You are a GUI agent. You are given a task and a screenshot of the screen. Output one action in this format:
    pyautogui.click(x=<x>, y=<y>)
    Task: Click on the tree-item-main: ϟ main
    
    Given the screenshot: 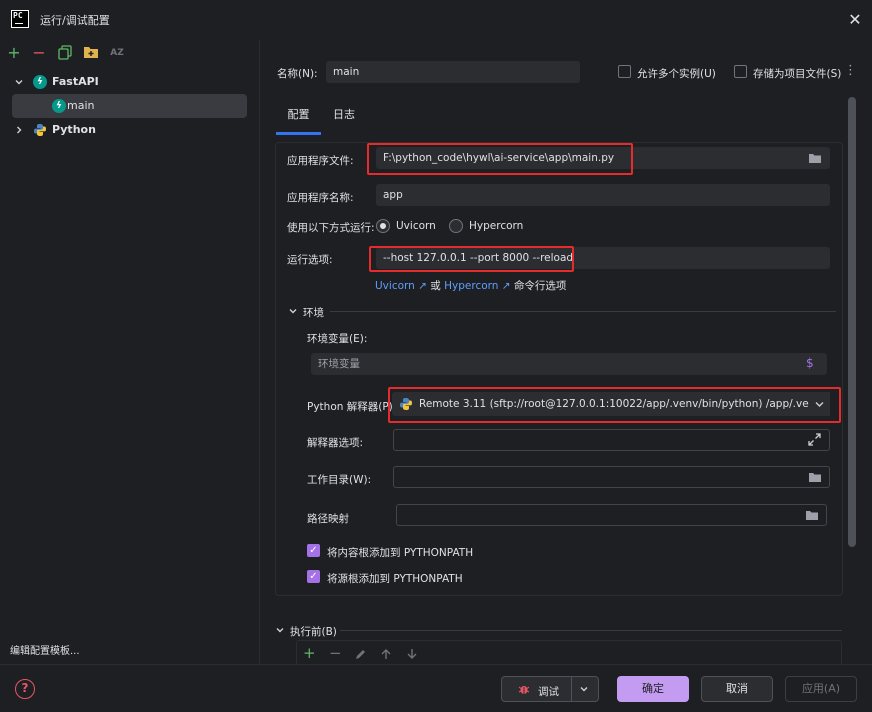 What is the action you would take?
    pyautogui.click(x=130, y=106)
    